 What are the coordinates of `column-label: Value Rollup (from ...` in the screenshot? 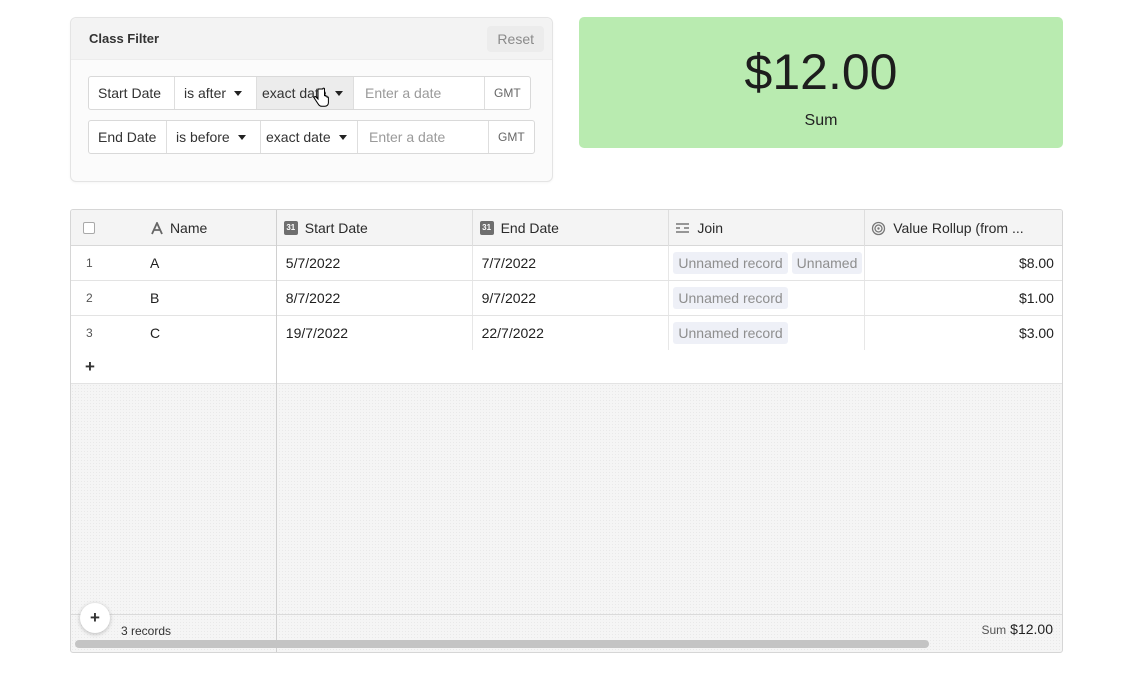 It's located at (958, 228).